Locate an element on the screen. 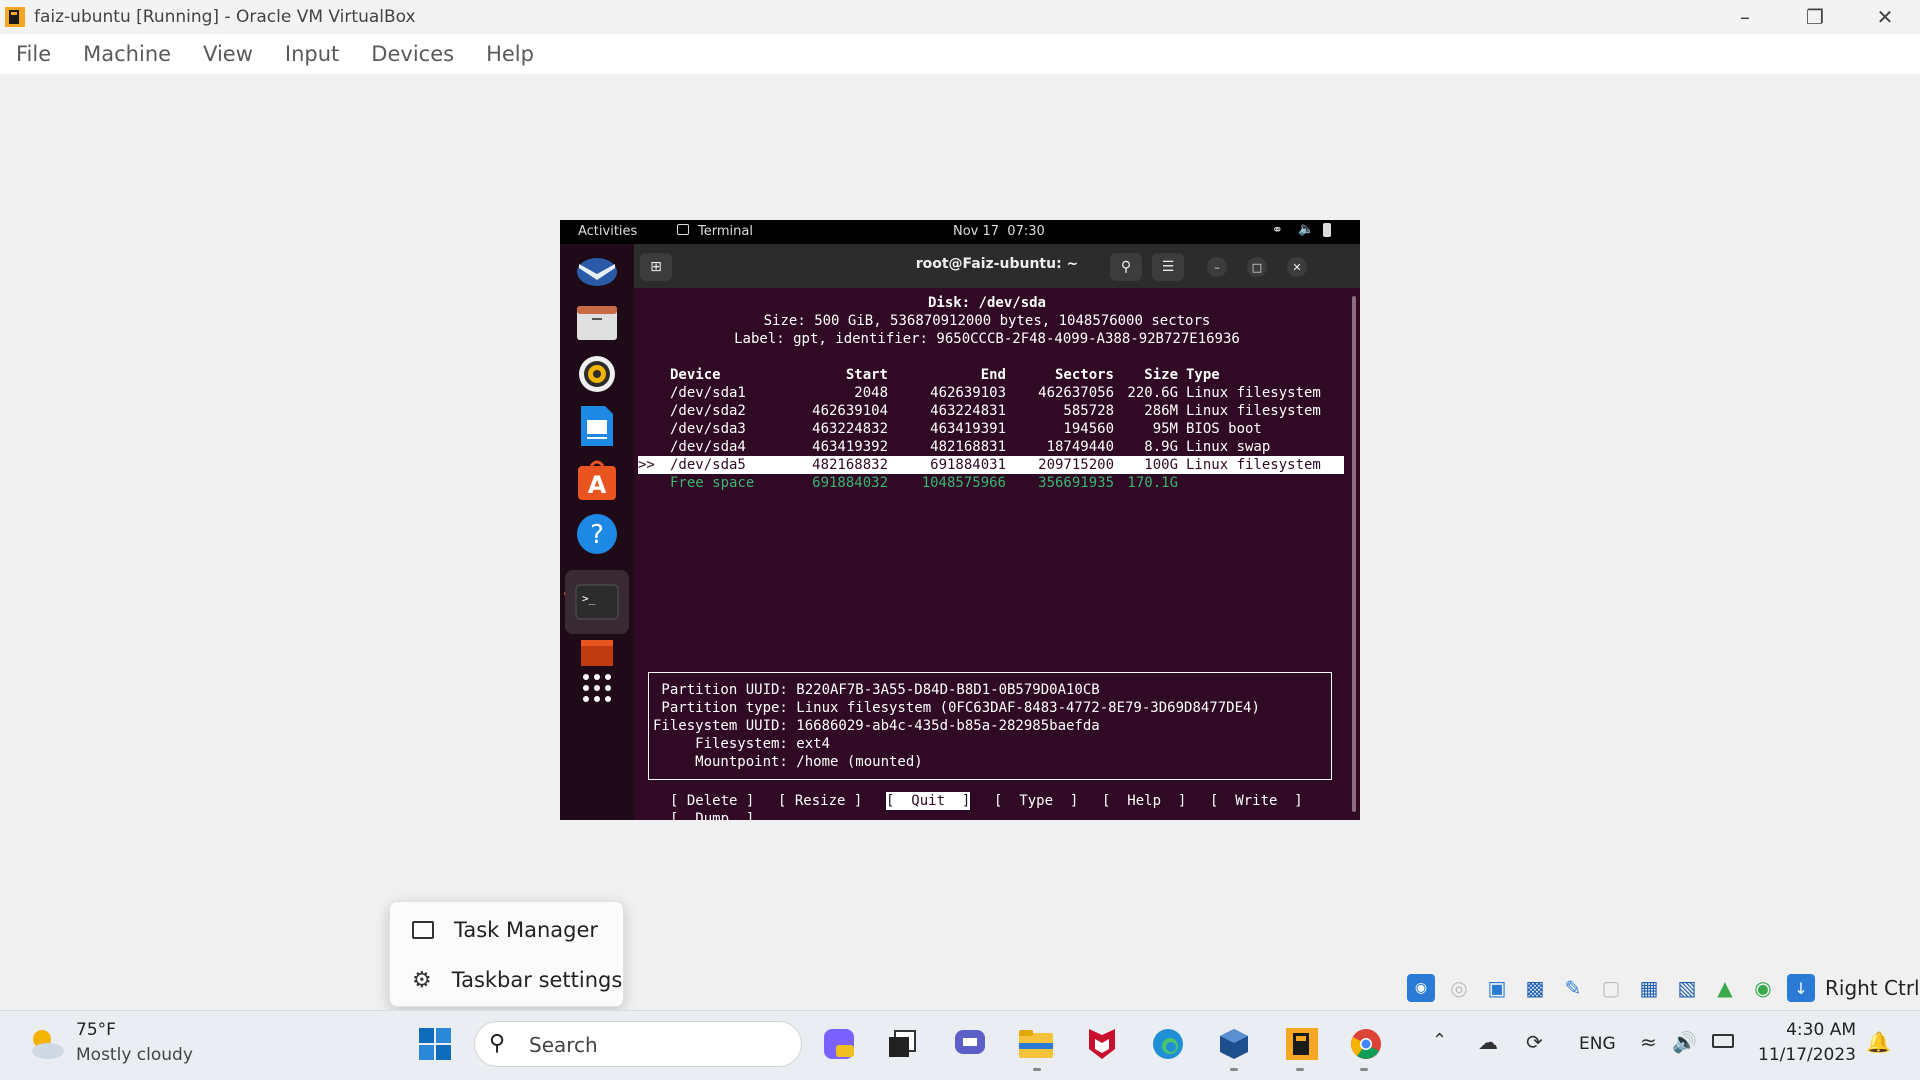 The width and height of the screenshot is (1920, 1080). search-box: ⚲ Search is located at coordinates (638, 1044).